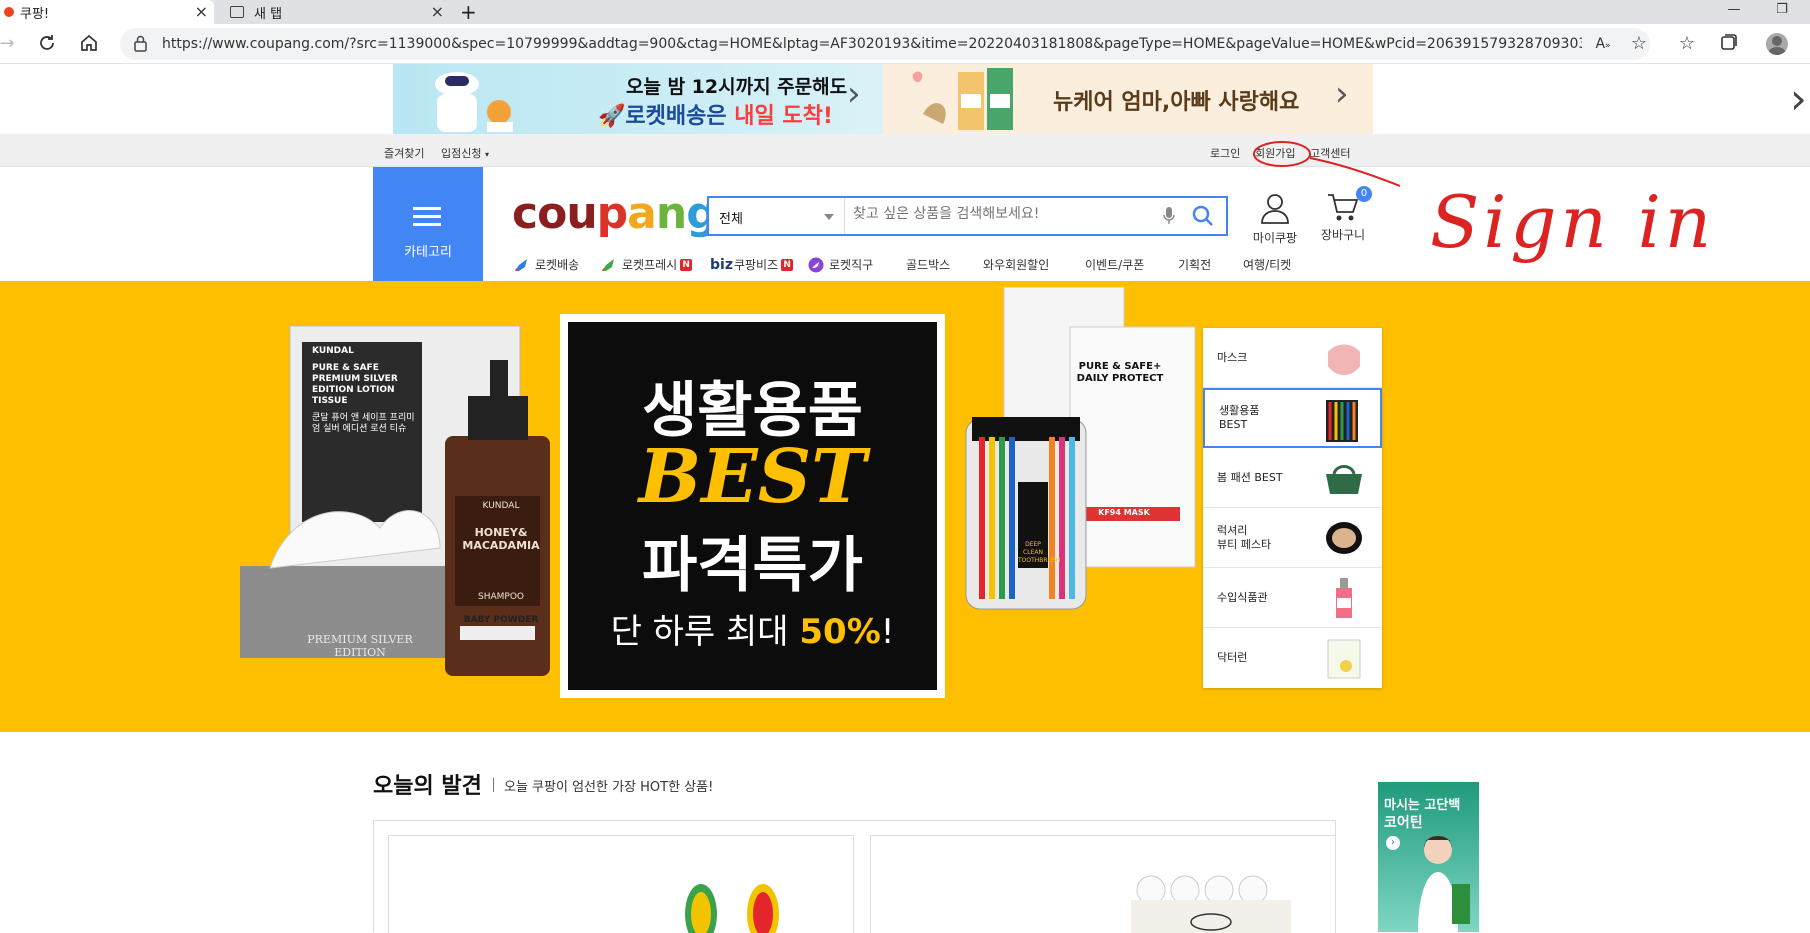  Describe the element at coordinates (642, 213) in the screenshot. I see `logo-letter: a` at that location.